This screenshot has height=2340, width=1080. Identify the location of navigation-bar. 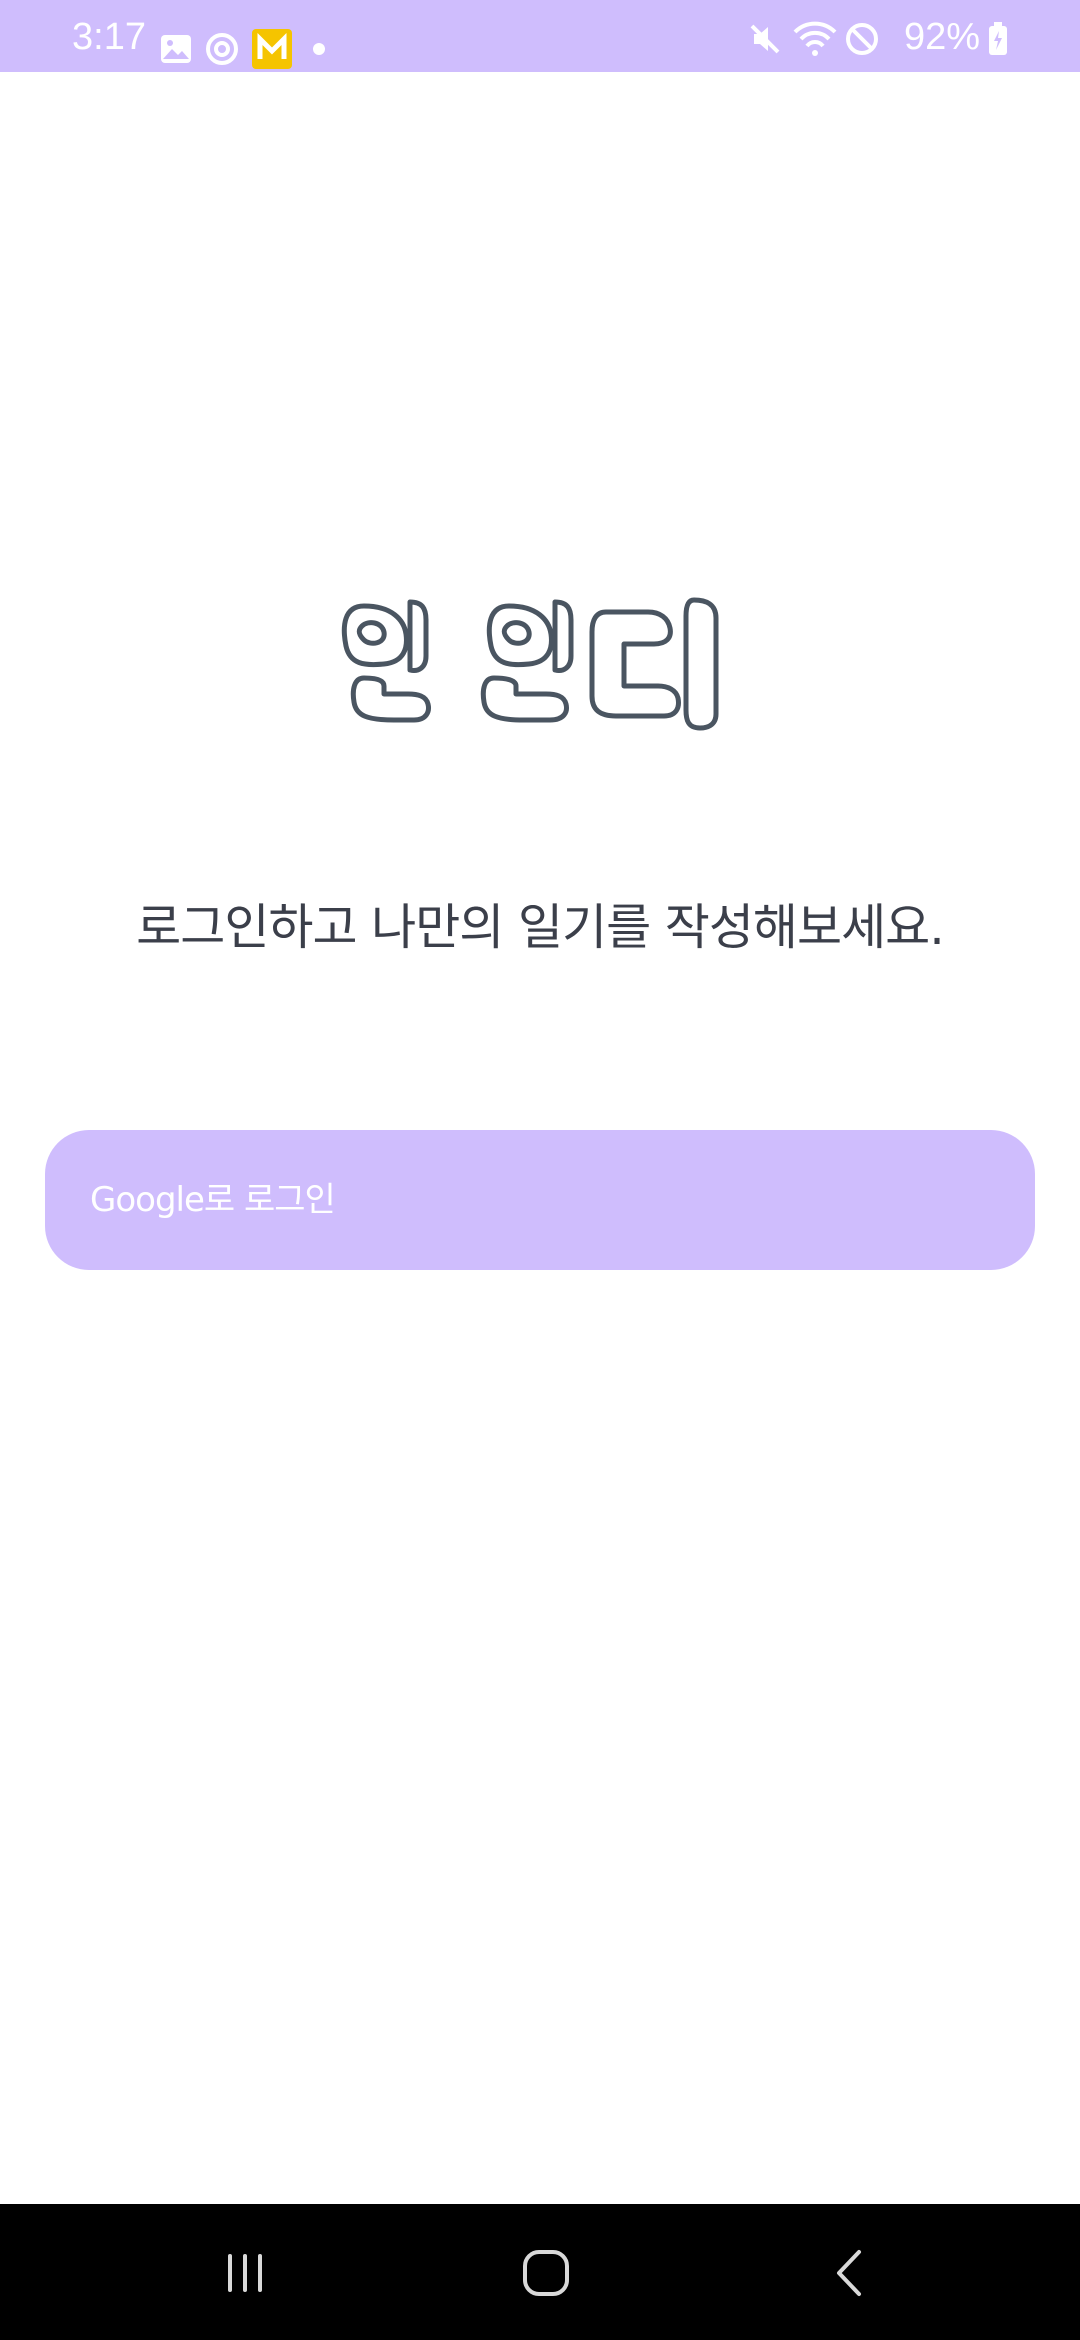
(540, 2272).